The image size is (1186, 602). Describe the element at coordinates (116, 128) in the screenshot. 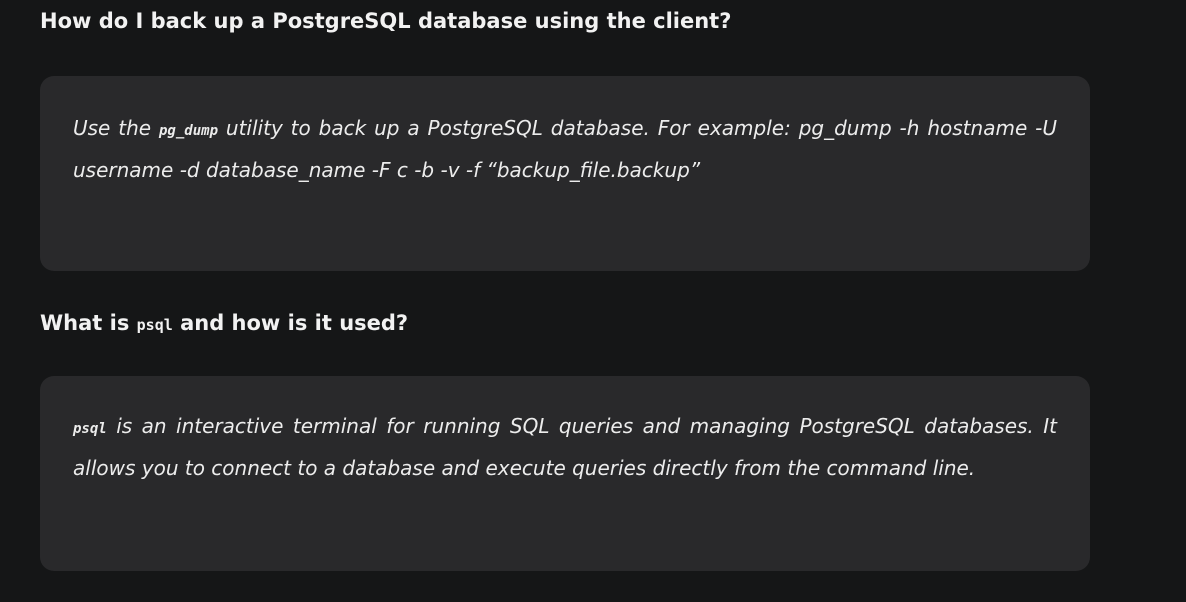

I see `answer-text-prefix: Use the` at that location.